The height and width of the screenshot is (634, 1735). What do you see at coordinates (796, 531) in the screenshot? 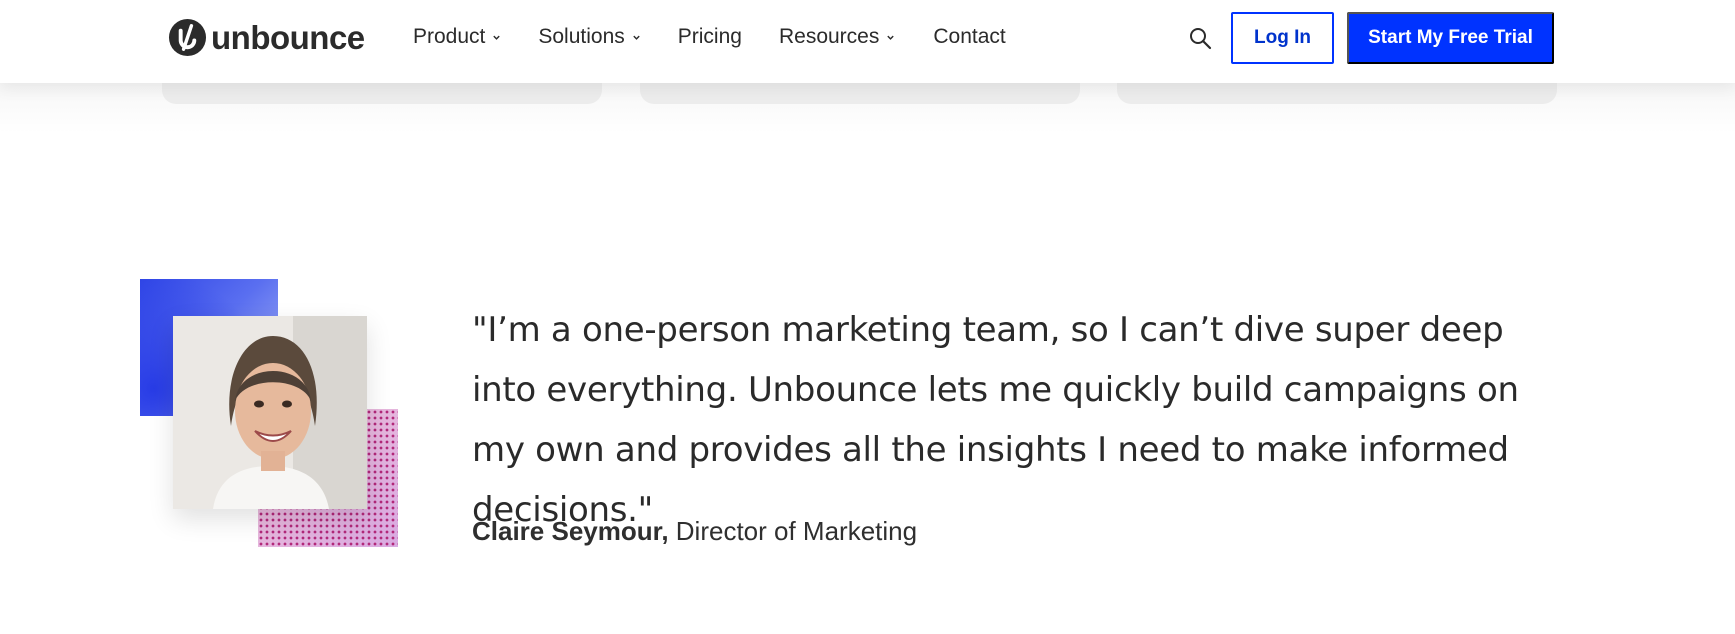
I see `testimonial-author-title: Director of Marketing` at bounding box center [796, 531].